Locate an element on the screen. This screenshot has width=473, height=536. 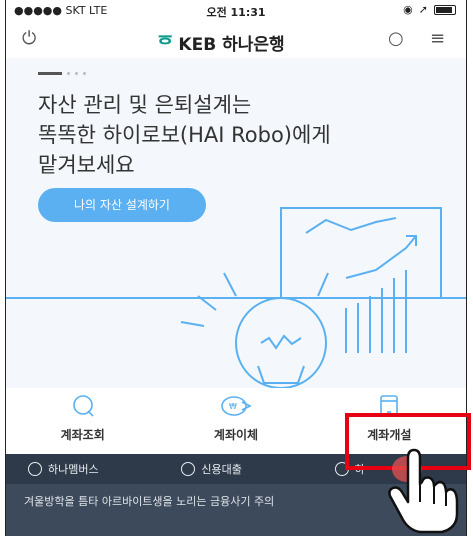
search-icon: ○ is located at coordinates (396, 38).